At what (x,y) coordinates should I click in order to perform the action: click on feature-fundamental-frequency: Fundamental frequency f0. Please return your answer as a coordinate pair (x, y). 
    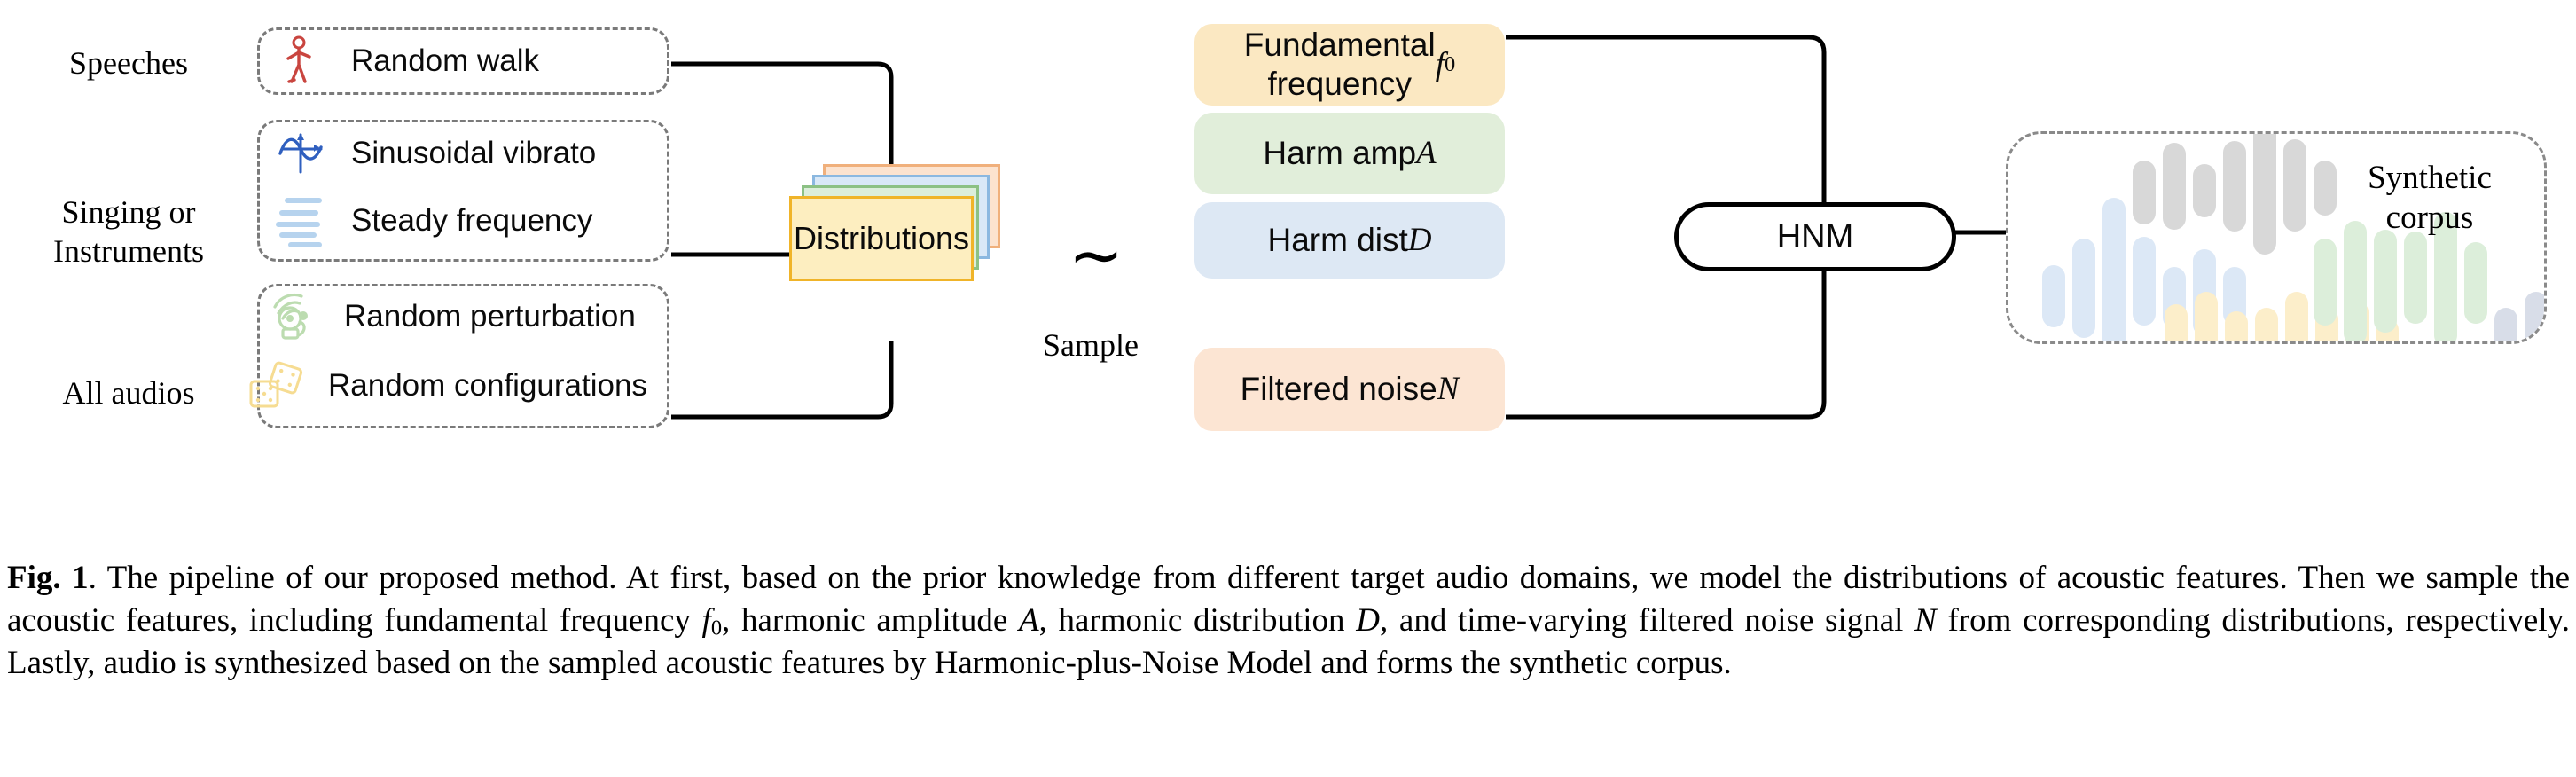
    Looking at the image, I should click on (1349, 65).